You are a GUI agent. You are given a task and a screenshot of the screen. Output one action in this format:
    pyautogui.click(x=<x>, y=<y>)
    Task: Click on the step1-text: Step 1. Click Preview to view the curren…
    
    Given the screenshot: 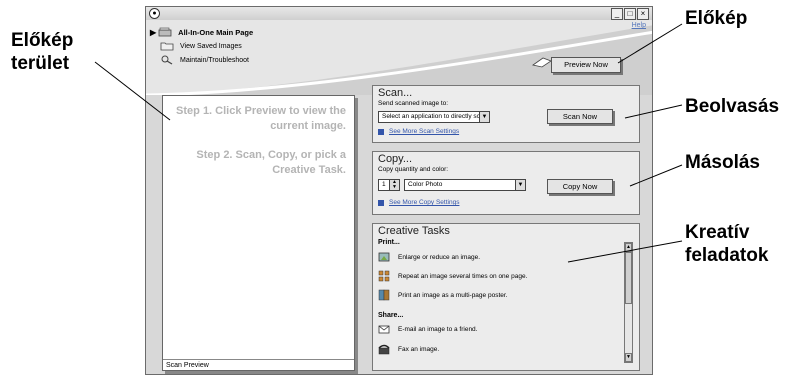 What is the action you would take?
    pyautogui.click(x=261, y=118)
    